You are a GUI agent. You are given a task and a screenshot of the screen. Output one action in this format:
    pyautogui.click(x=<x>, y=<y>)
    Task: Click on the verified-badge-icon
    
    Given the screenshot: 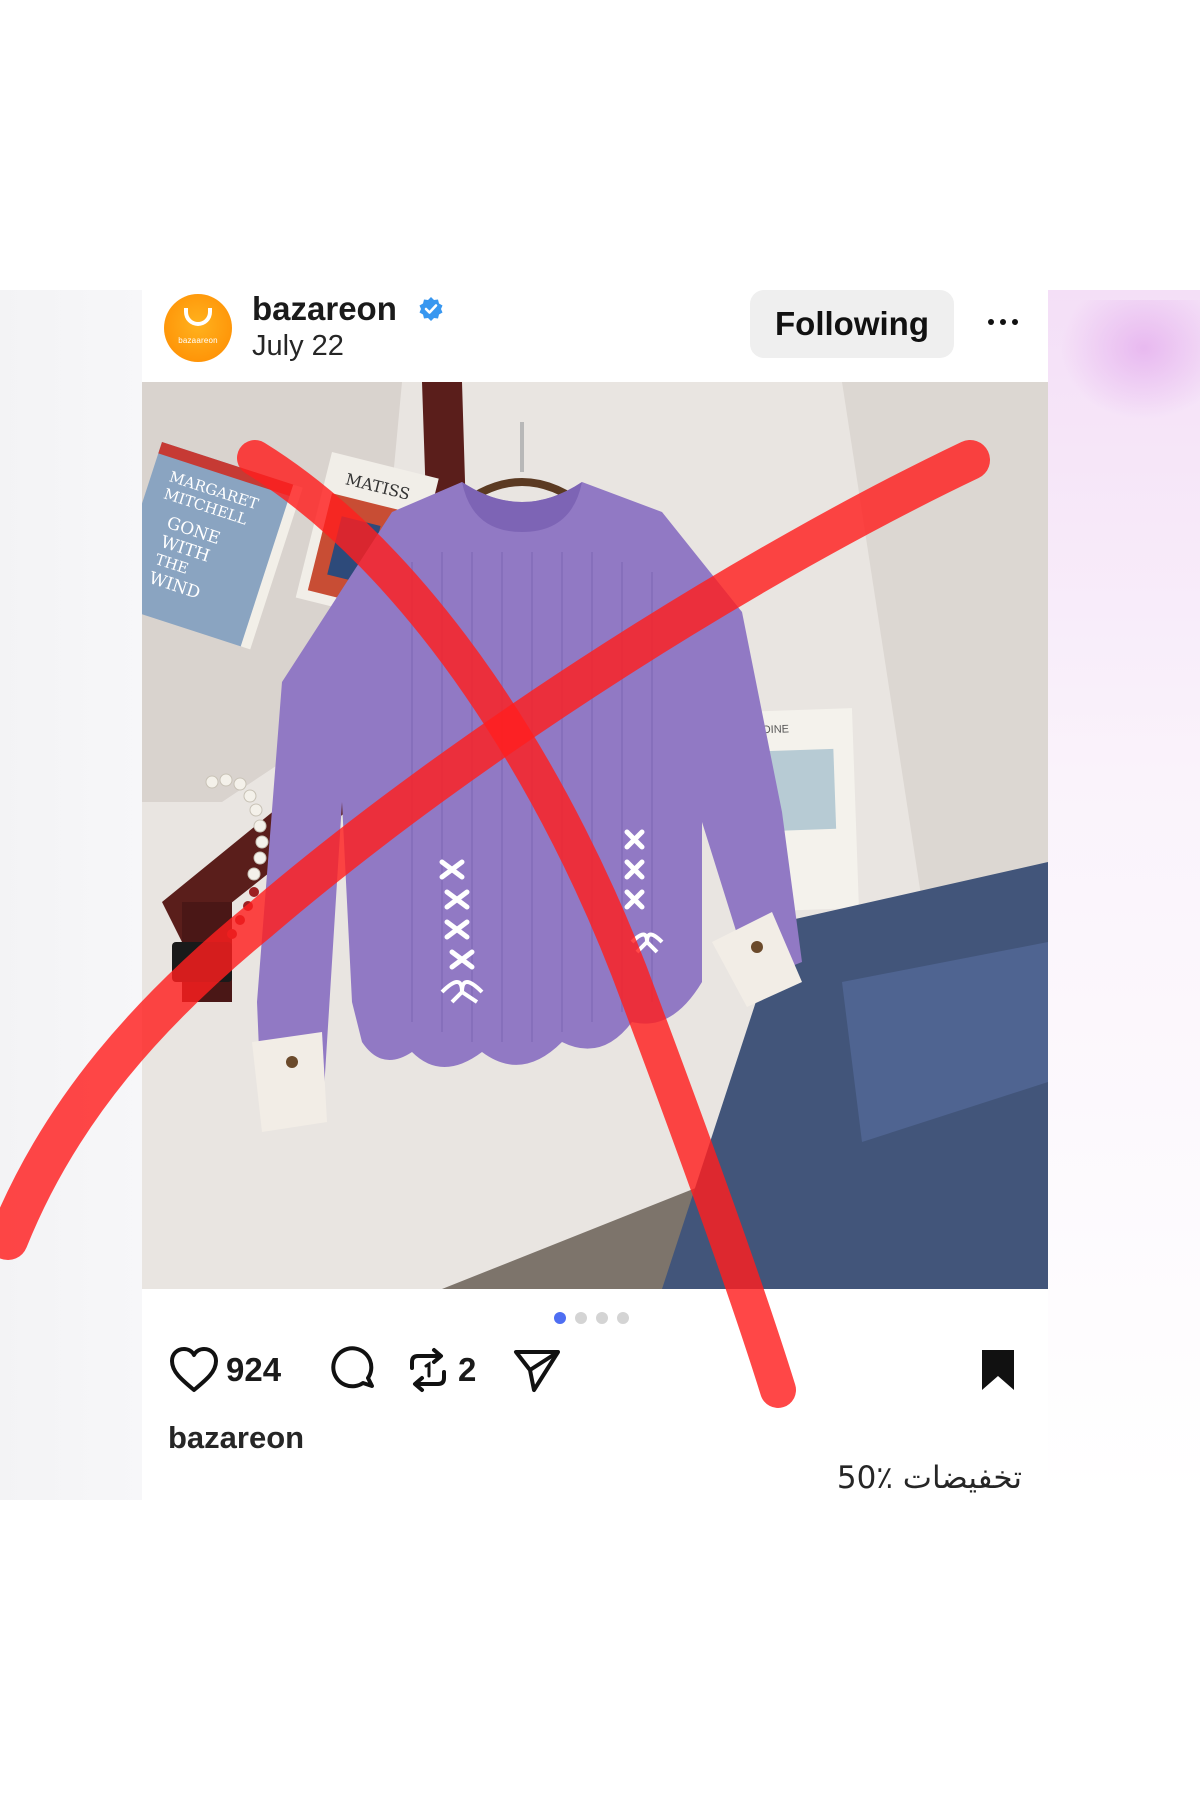 What is the action you would take?
    pyautogui.click(x=431, y=309)
    